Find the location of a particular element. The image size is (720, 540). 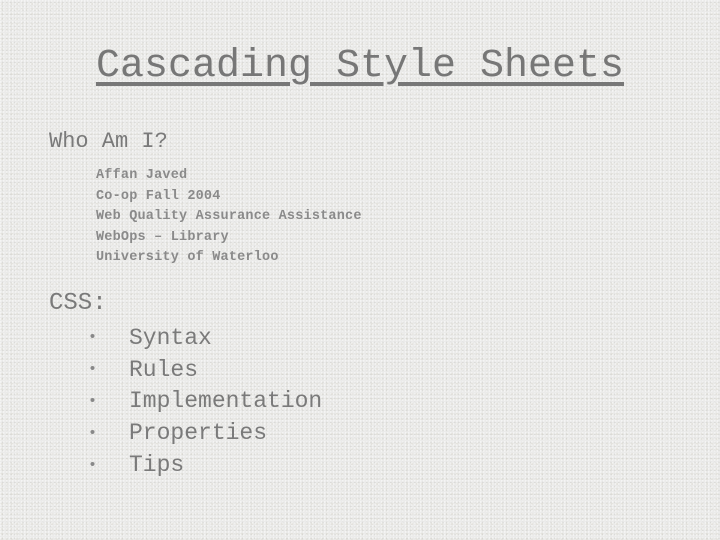

list-item: Affan Javed is located at coordinates (142, 175).